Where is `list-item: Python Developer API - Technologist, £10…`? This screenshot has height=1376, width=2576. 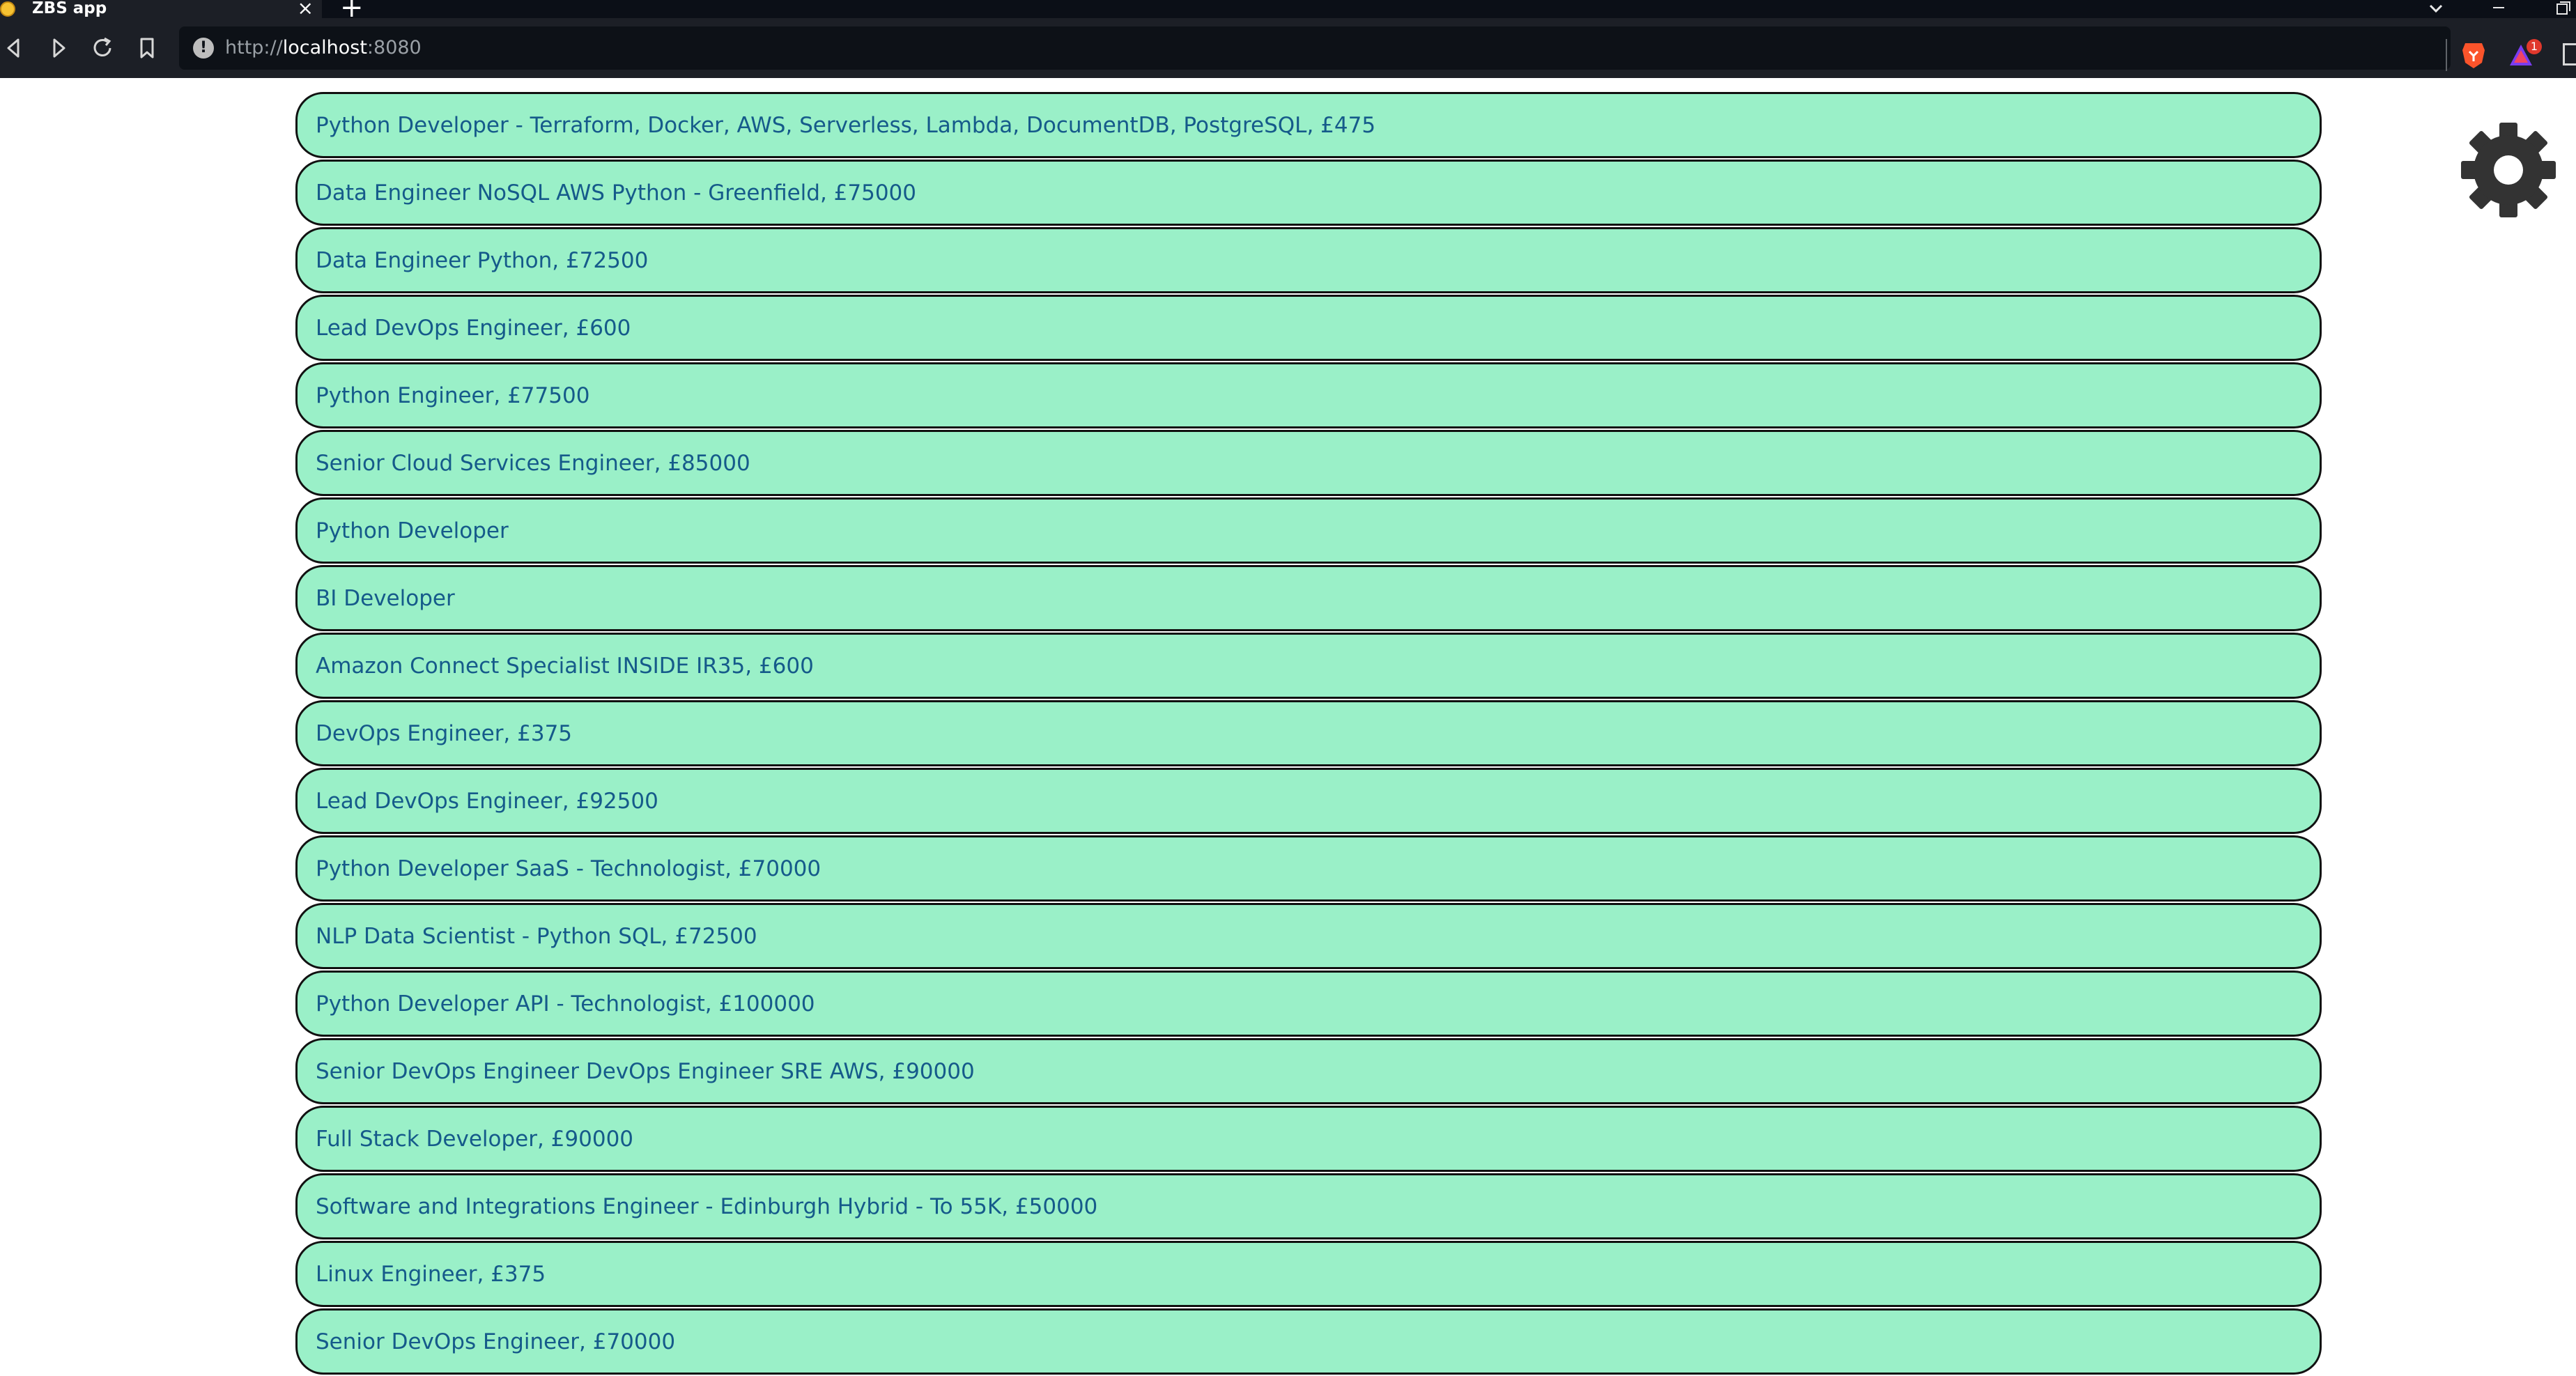 list-item: Python Developer API - Technologist, £10… is located at coordinates (1308, 1004).